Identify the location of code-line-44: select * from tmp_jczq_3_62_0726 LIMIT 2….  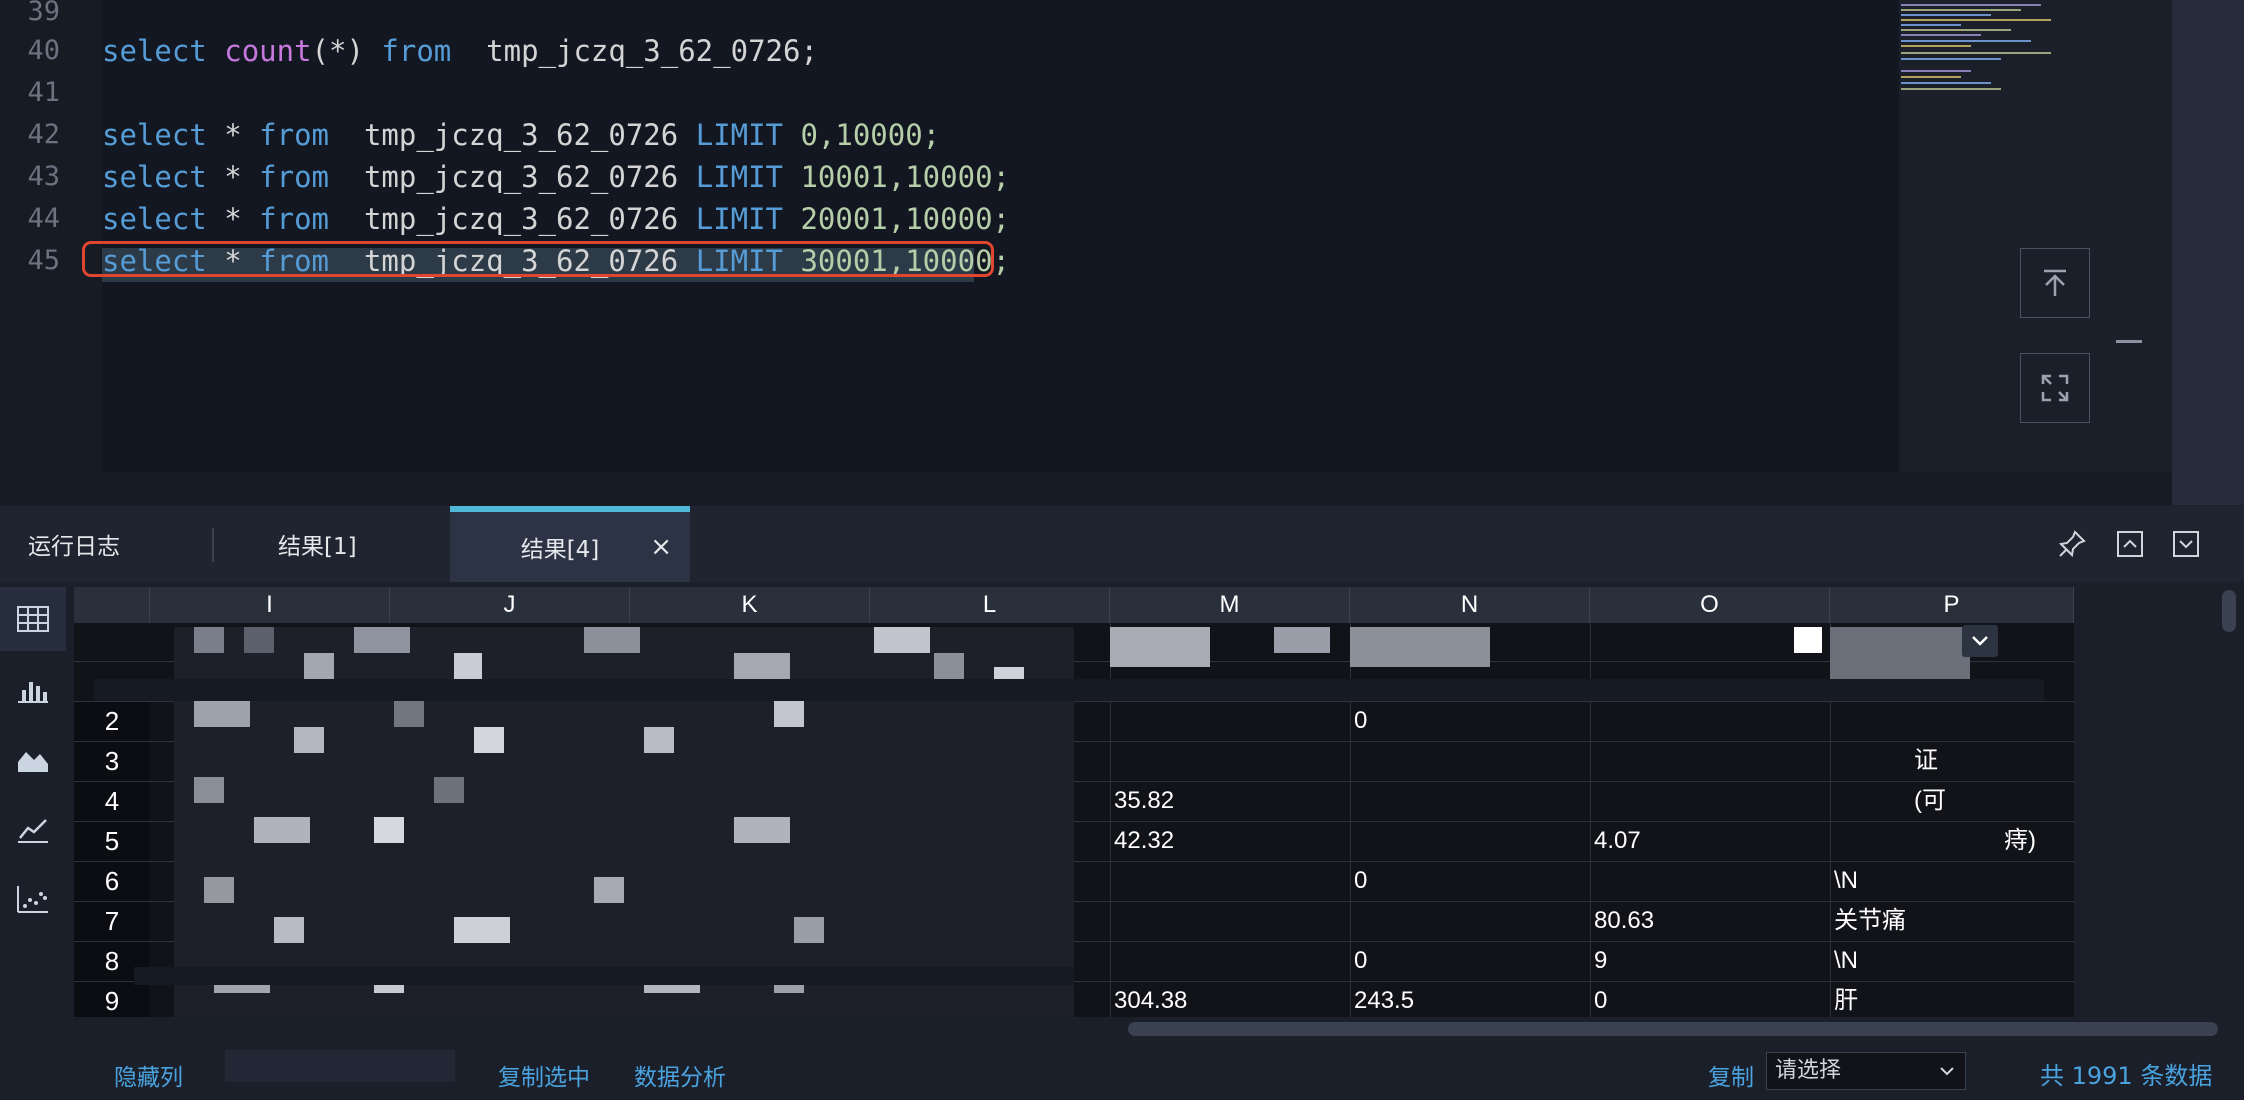
(556, 219).